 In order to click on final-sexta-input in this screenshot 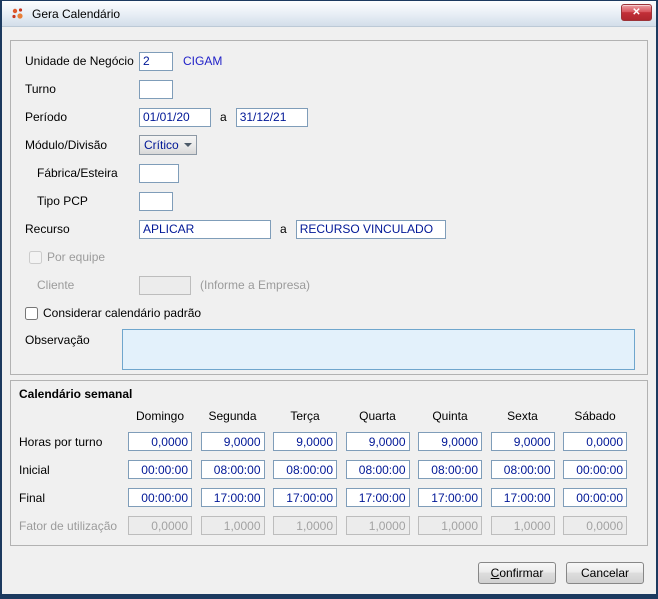, I will do `click(522, 497)`.